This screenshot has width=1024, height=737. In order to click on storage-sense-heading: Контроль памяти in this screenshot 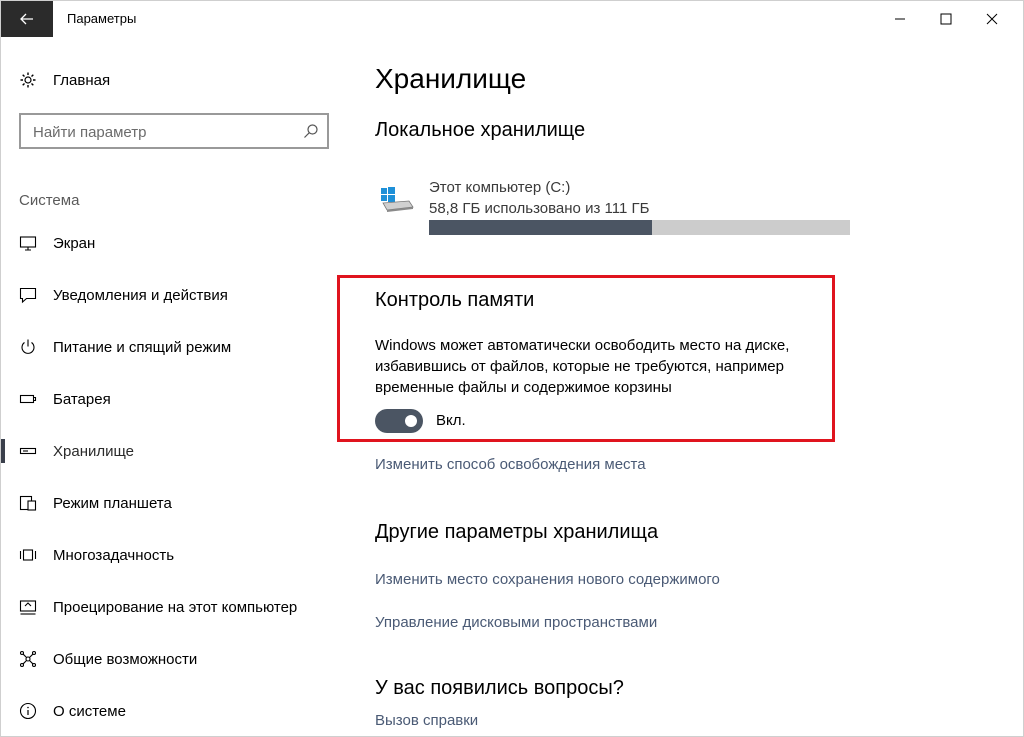, I will do `click(455, 300)`.